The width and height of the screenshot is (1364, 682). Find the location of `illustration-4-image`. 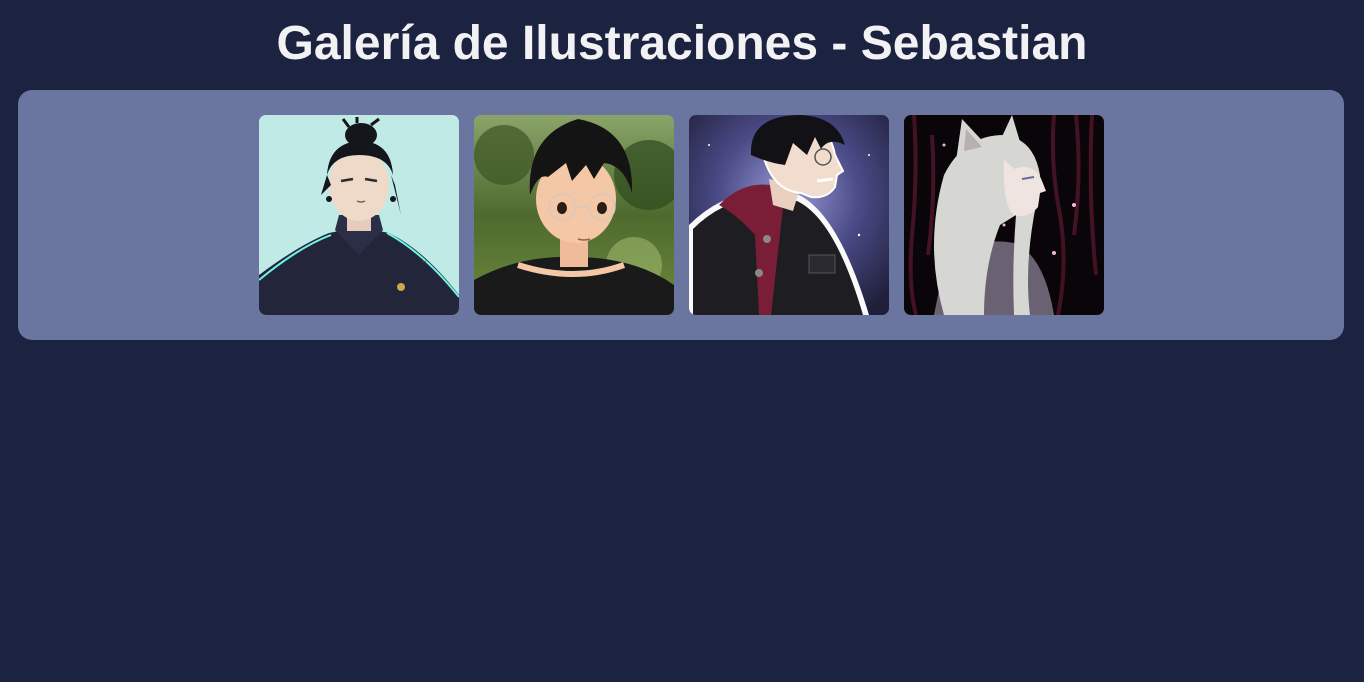

illustration-4-image is located at coordinates (1003, 215).